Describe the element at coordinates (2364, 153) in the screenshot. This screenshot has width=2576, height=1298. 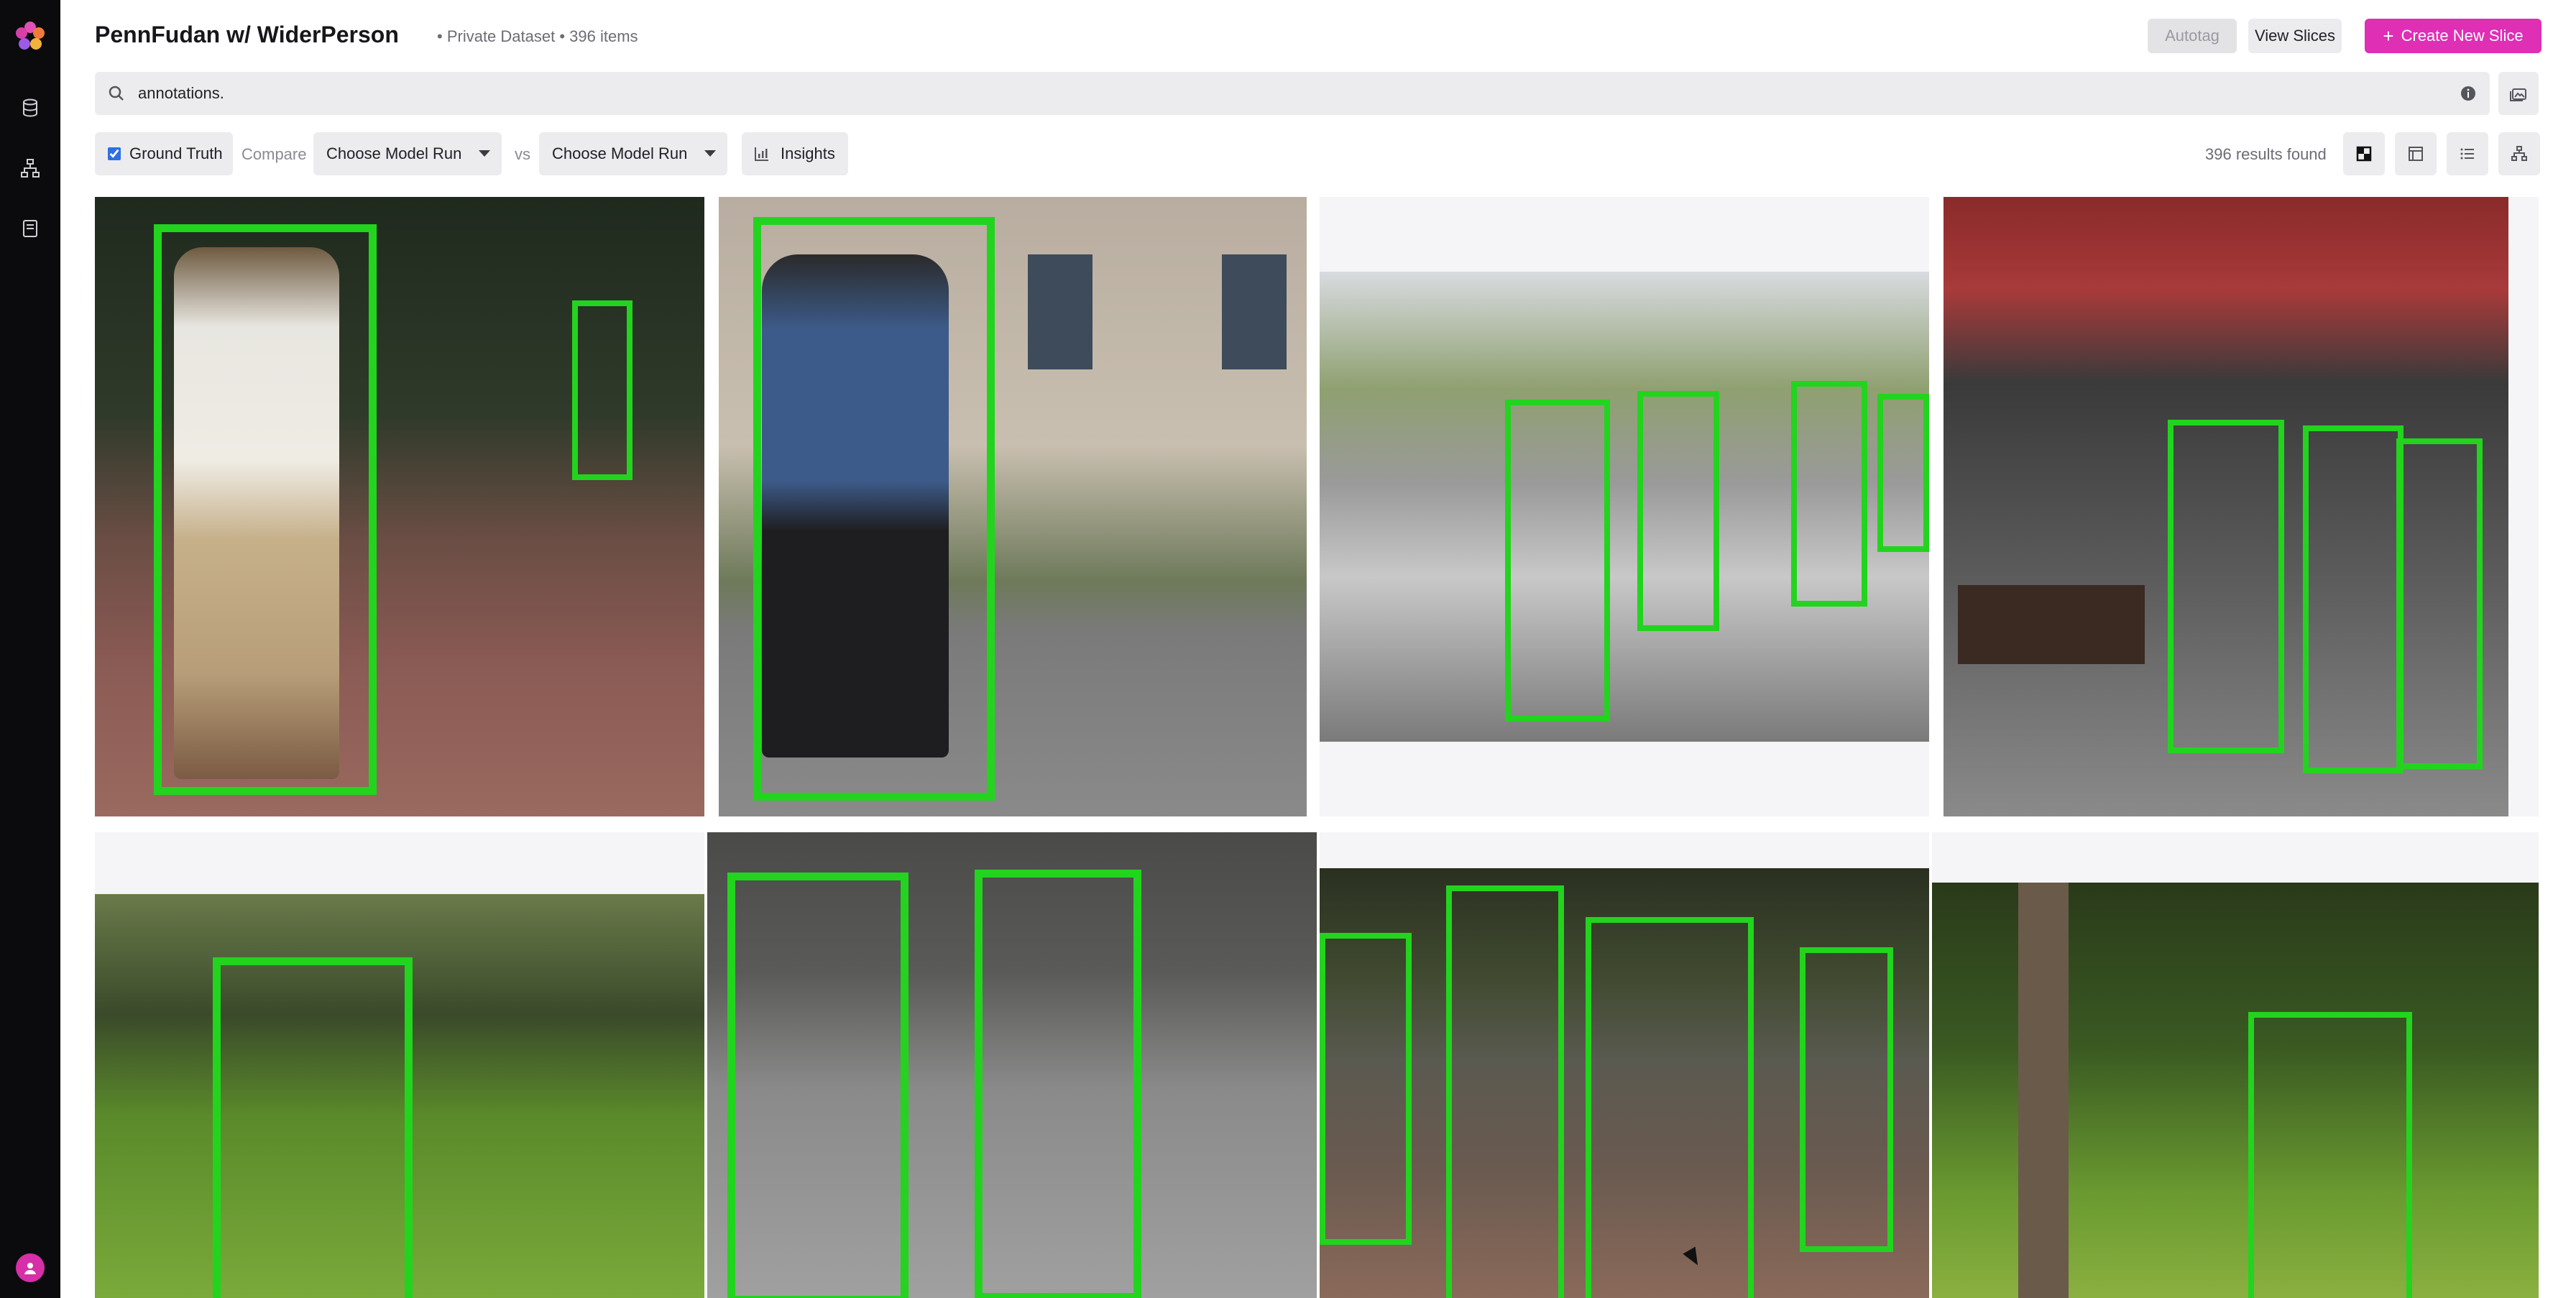
I see `grid-view-icon` at that location.